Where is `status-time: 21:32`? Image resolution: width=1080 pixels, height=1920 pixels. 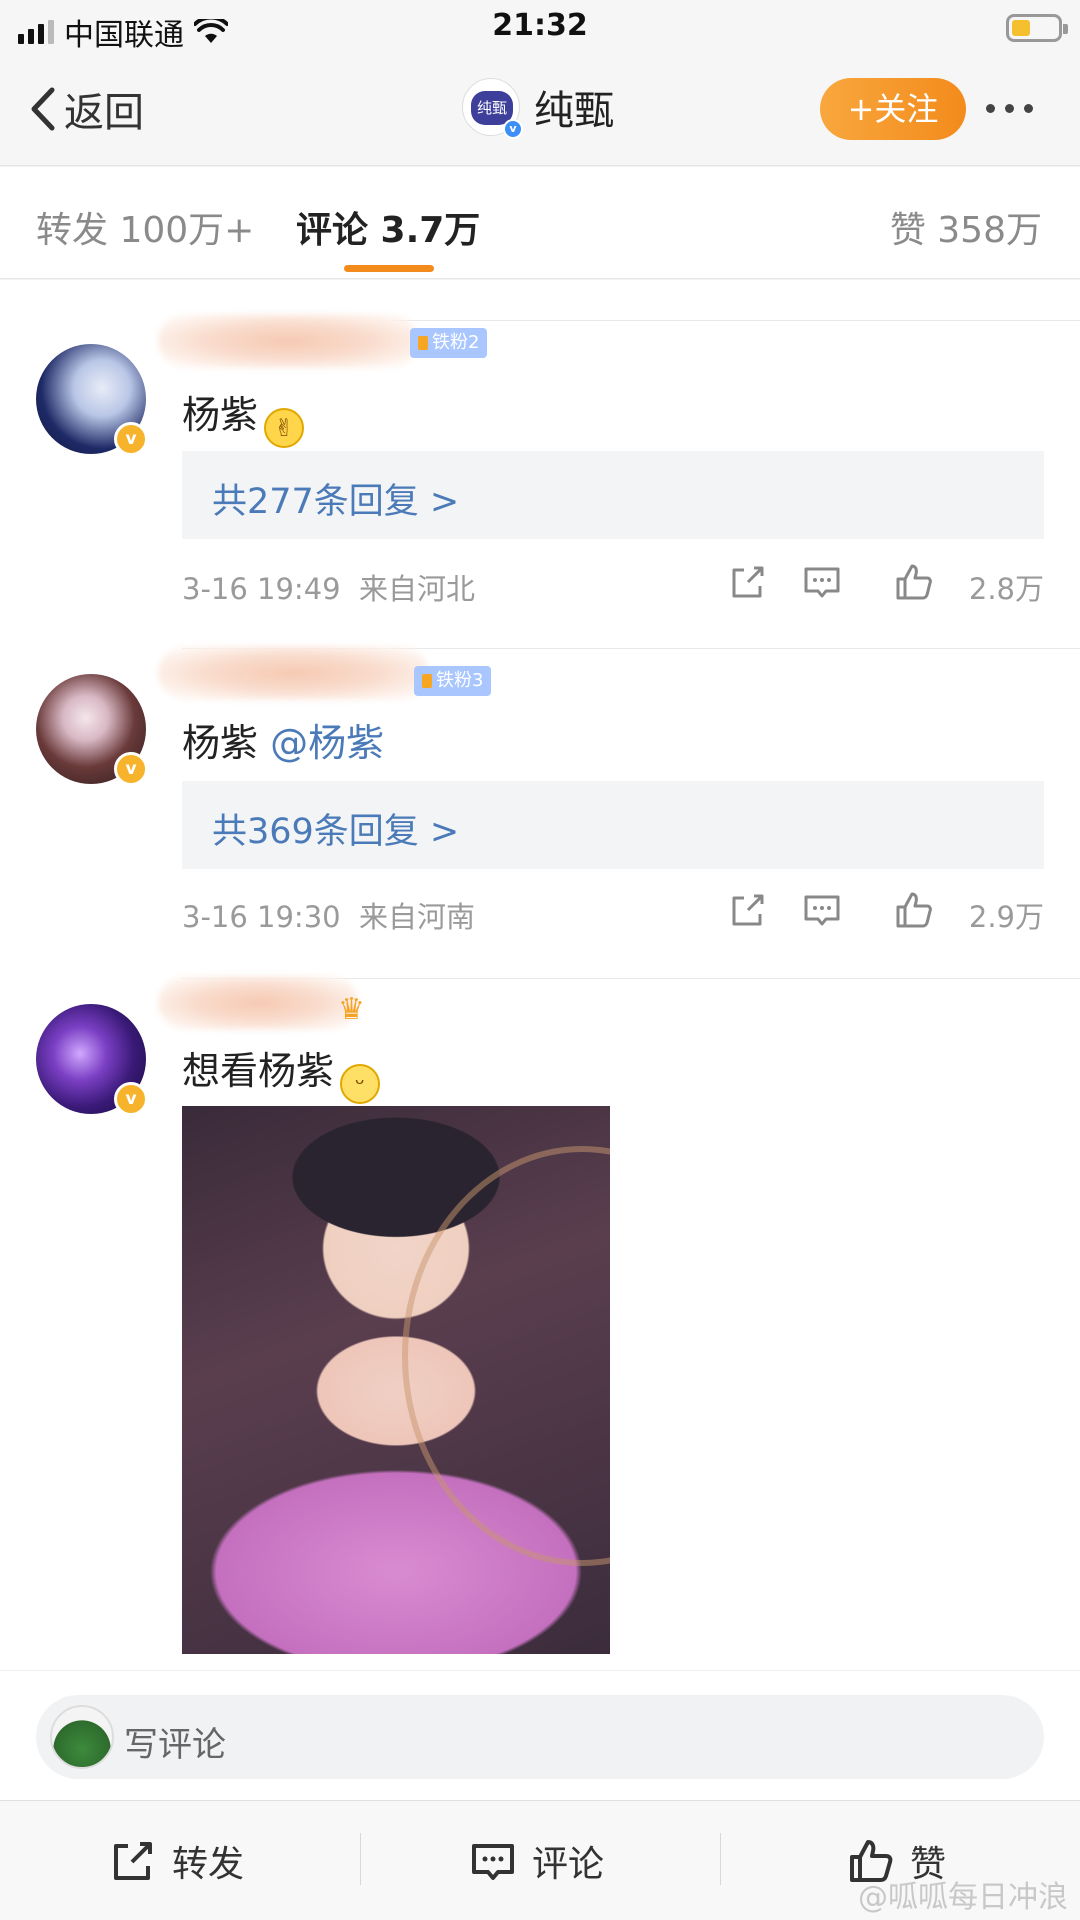
status-time: 21:32 is located at coordinates (540, 25).